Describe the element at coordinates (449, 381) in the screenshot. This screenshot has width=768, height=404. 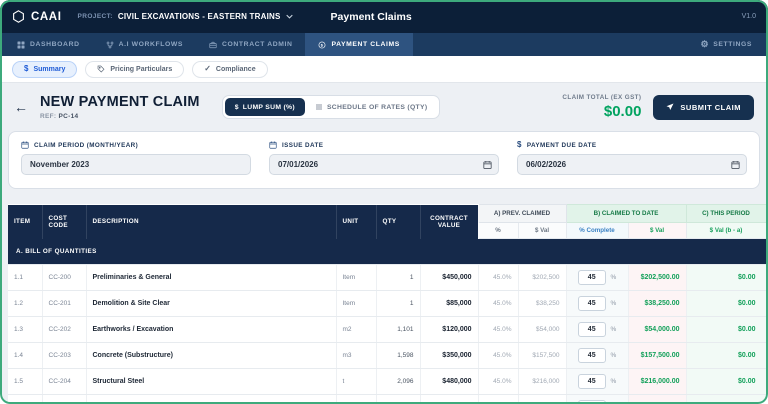
I see `cell-contract-value: $480,000` at that location.